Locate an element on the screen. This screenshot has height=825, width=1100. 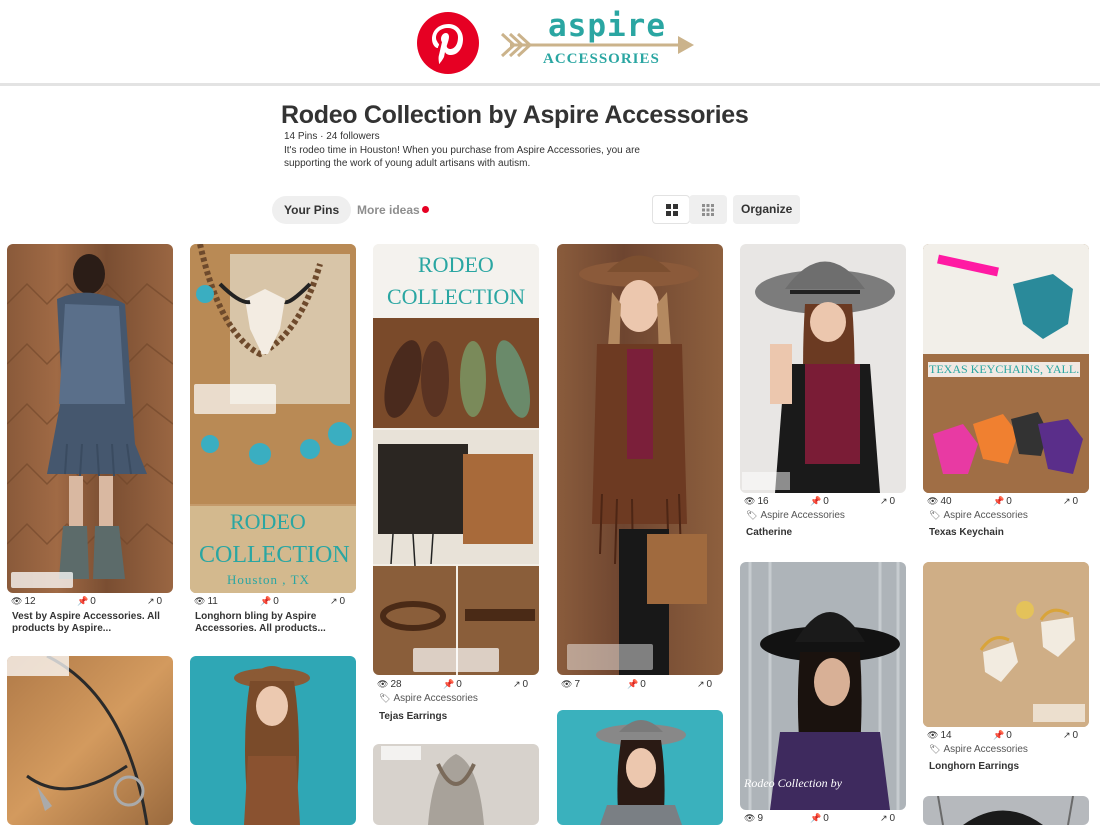
compact-grid-icon is located at coordinates (708, 210).